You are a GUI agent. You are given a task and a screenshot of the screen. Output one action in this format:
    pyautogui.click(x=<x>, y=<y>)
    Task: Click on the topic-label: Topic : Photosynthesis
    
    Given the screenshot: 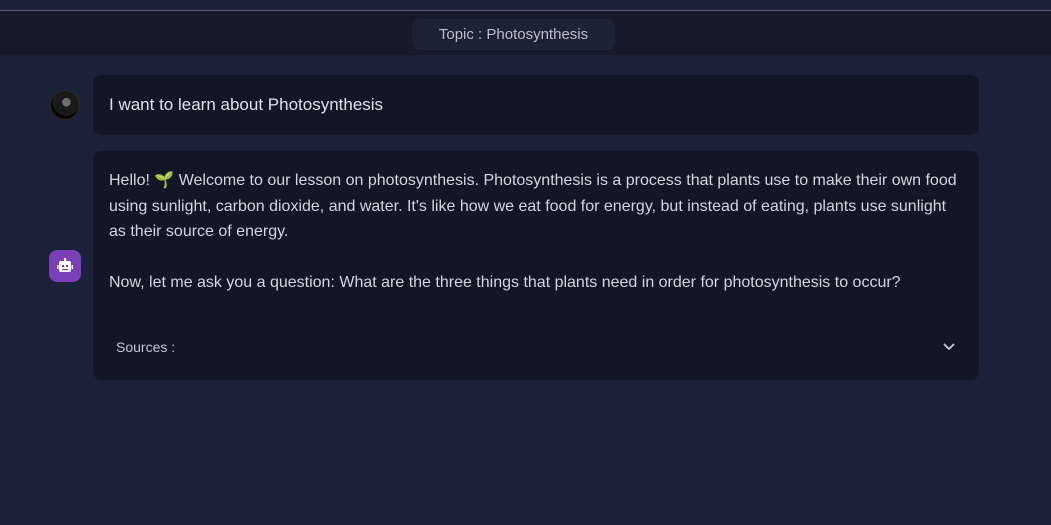 What is the action you would take?
    pyautogui.click(x=513, y=34)
    